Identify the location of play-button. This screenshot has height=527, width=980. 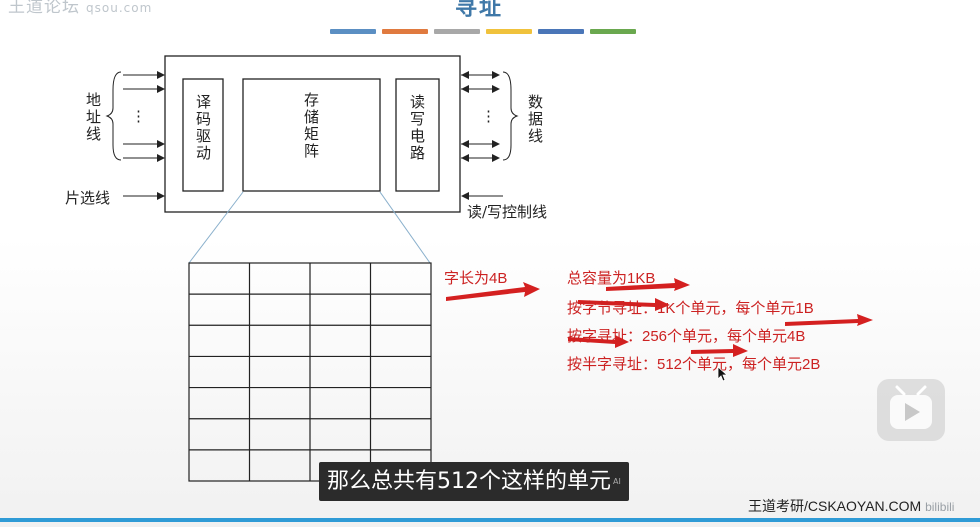
(911, 410).